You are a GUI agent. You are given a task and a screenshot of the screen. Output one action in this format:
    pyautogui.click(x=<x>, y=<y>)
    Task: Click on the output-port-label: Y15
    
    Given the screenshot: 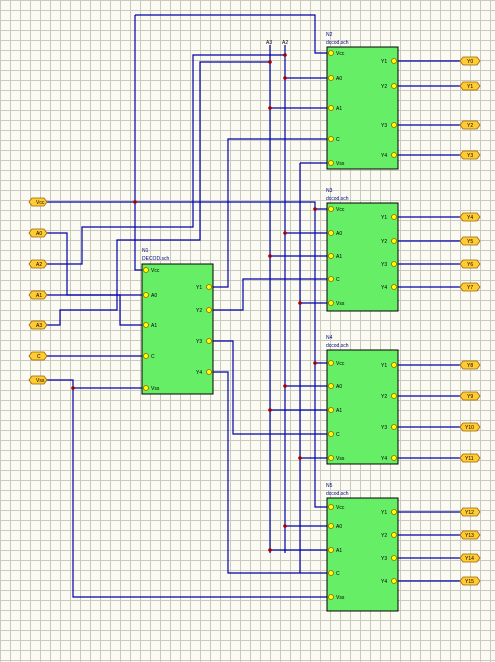 What is the action you would take?
    pyautogui.click(x=469, y=582)
    